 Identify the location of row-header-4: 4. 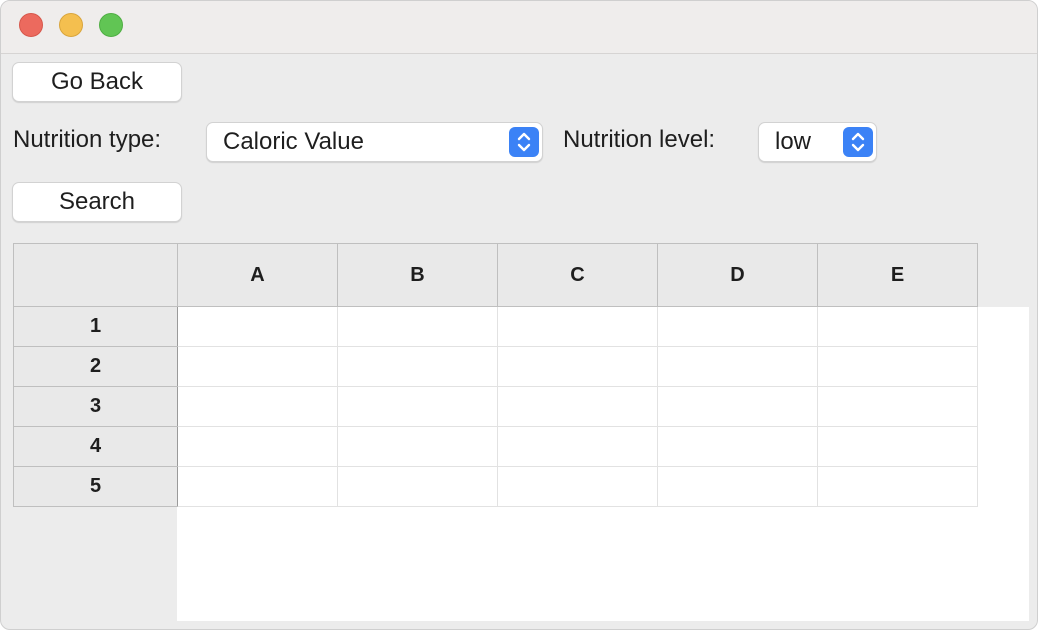
(95, 446).